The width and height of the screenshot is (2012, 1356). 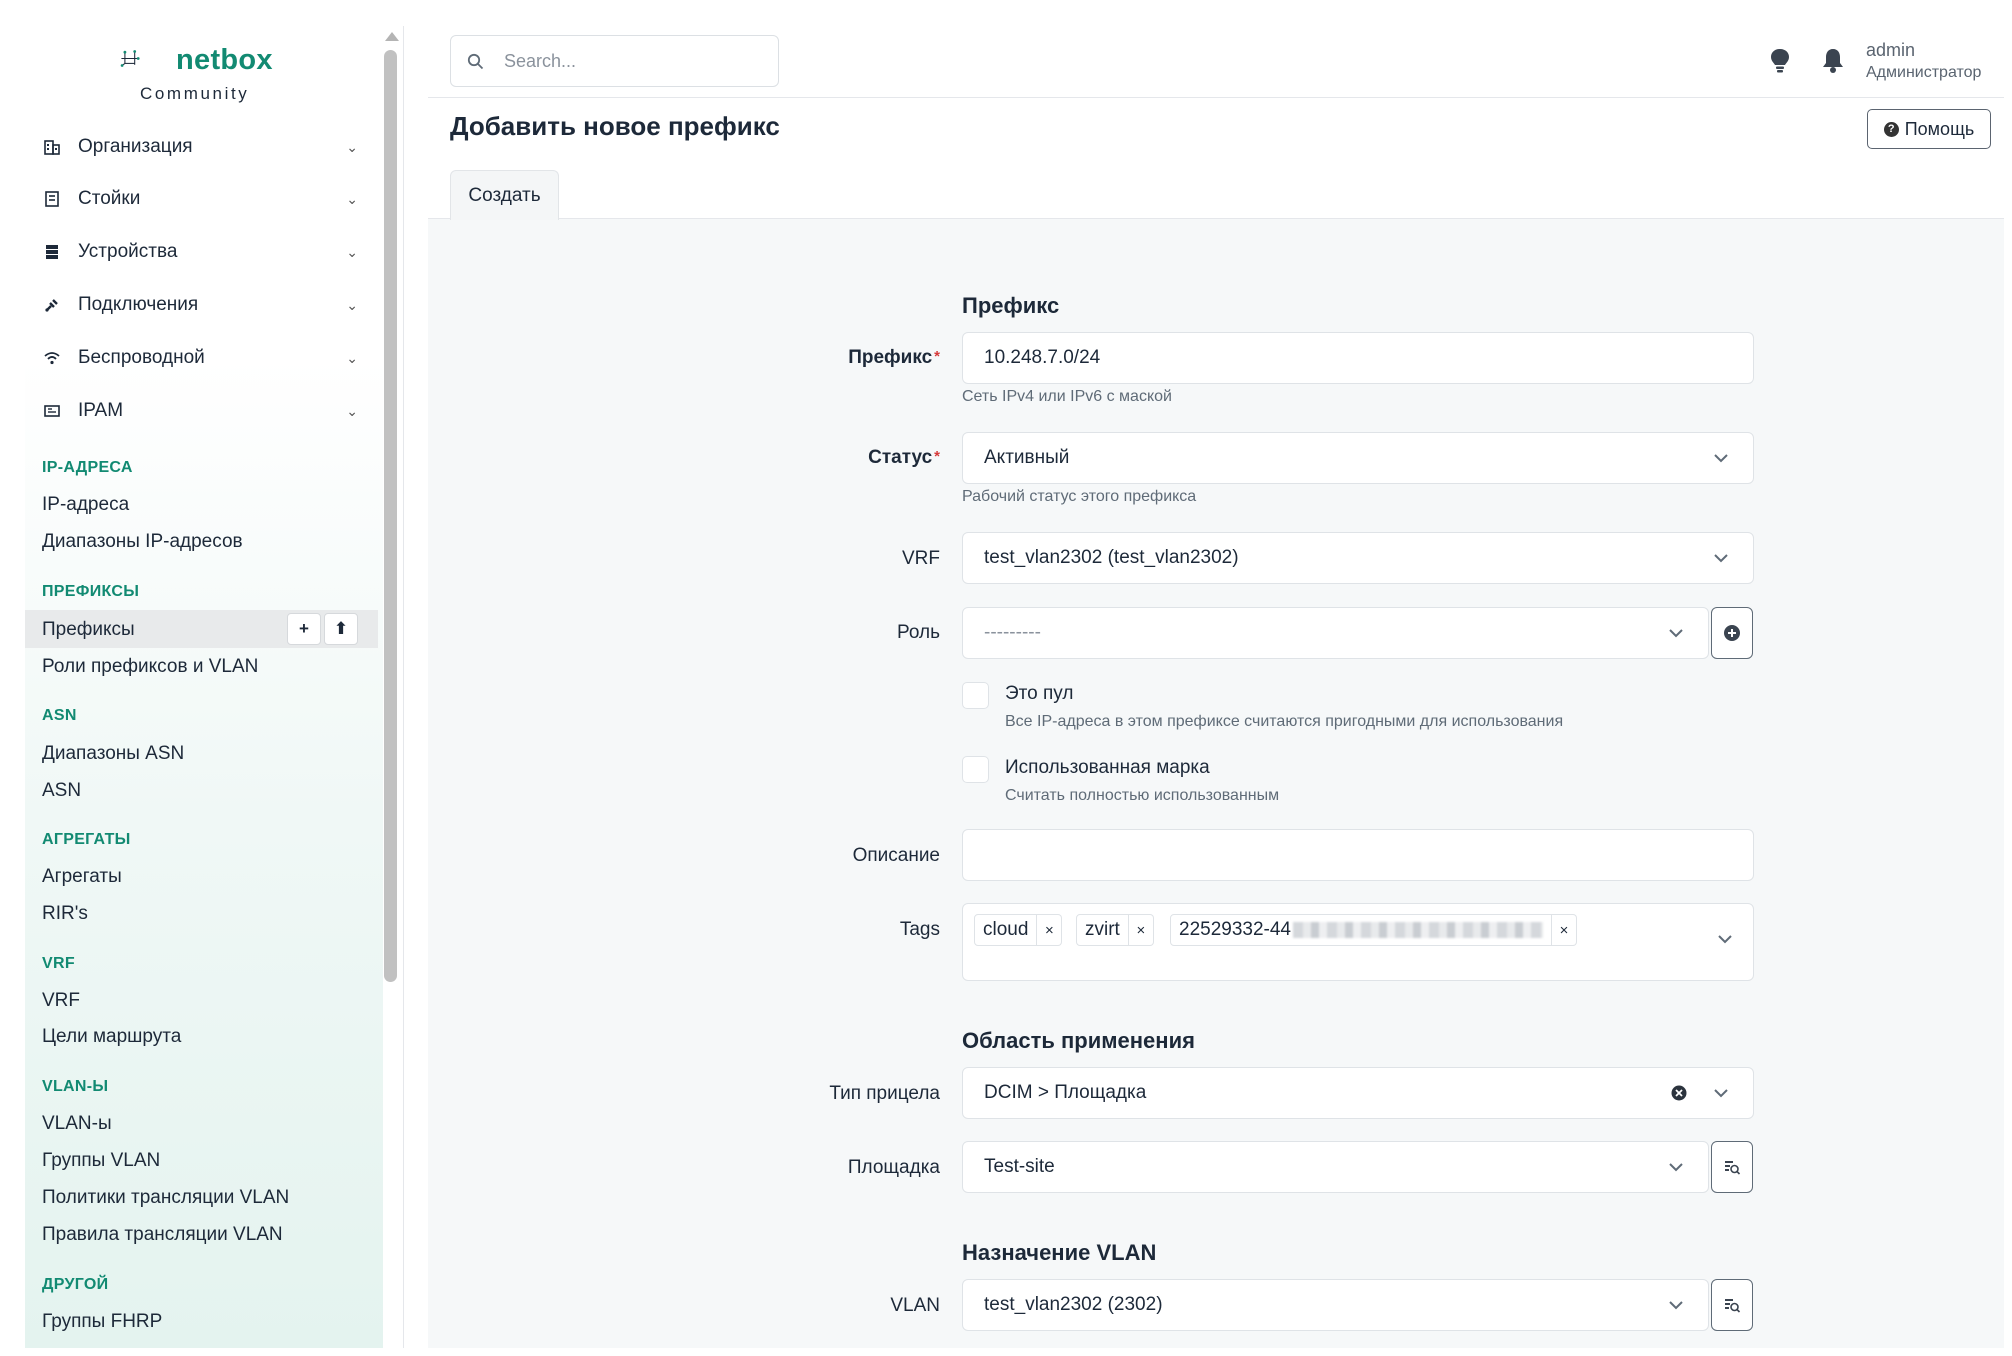 What do you see at coordinates (195, 93) in the screenshot?
I see `logo-subtitle: Community` at bounding box center [195, 93].